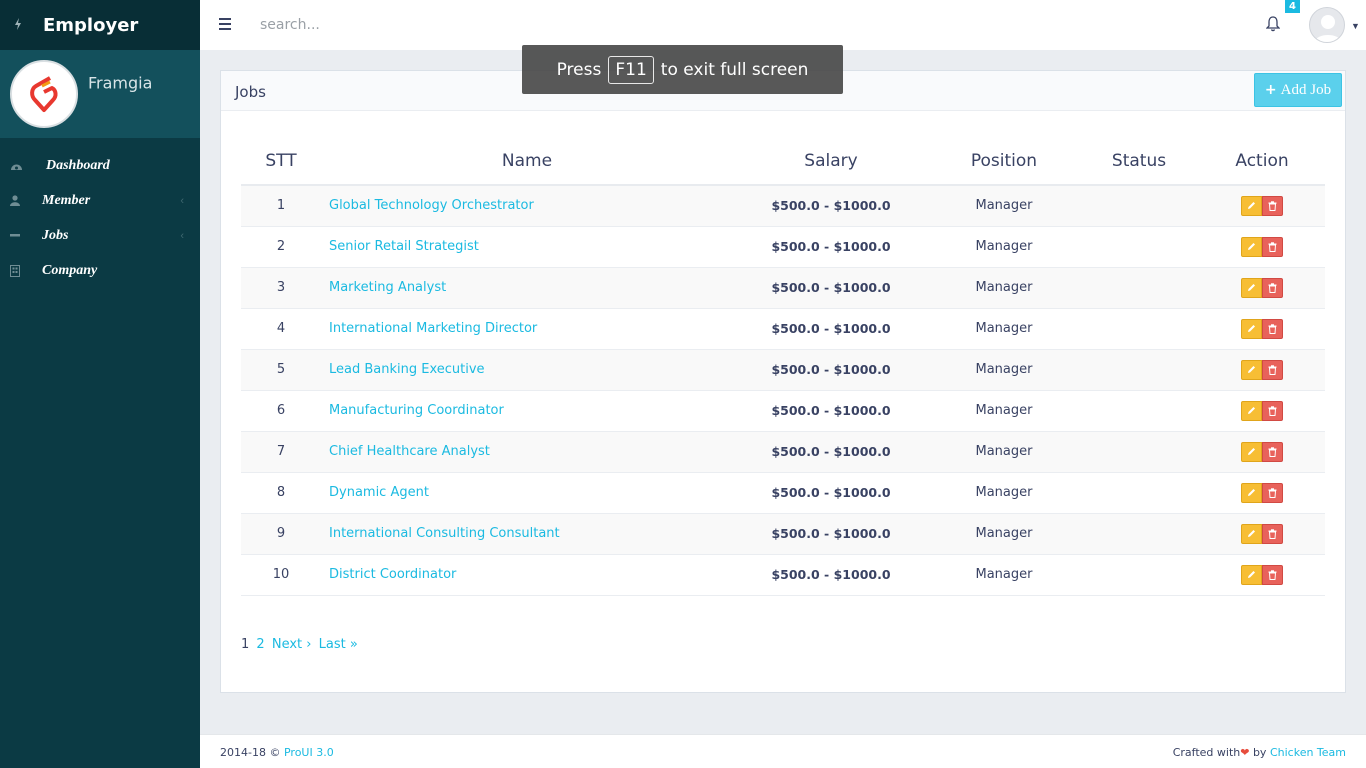 This screenshot has width=1366, height=768. What do you see at coordinates (1298, 90) in the screenshot?
I see `add-job-button: + Add Job` at bounding box center [1298, 90].